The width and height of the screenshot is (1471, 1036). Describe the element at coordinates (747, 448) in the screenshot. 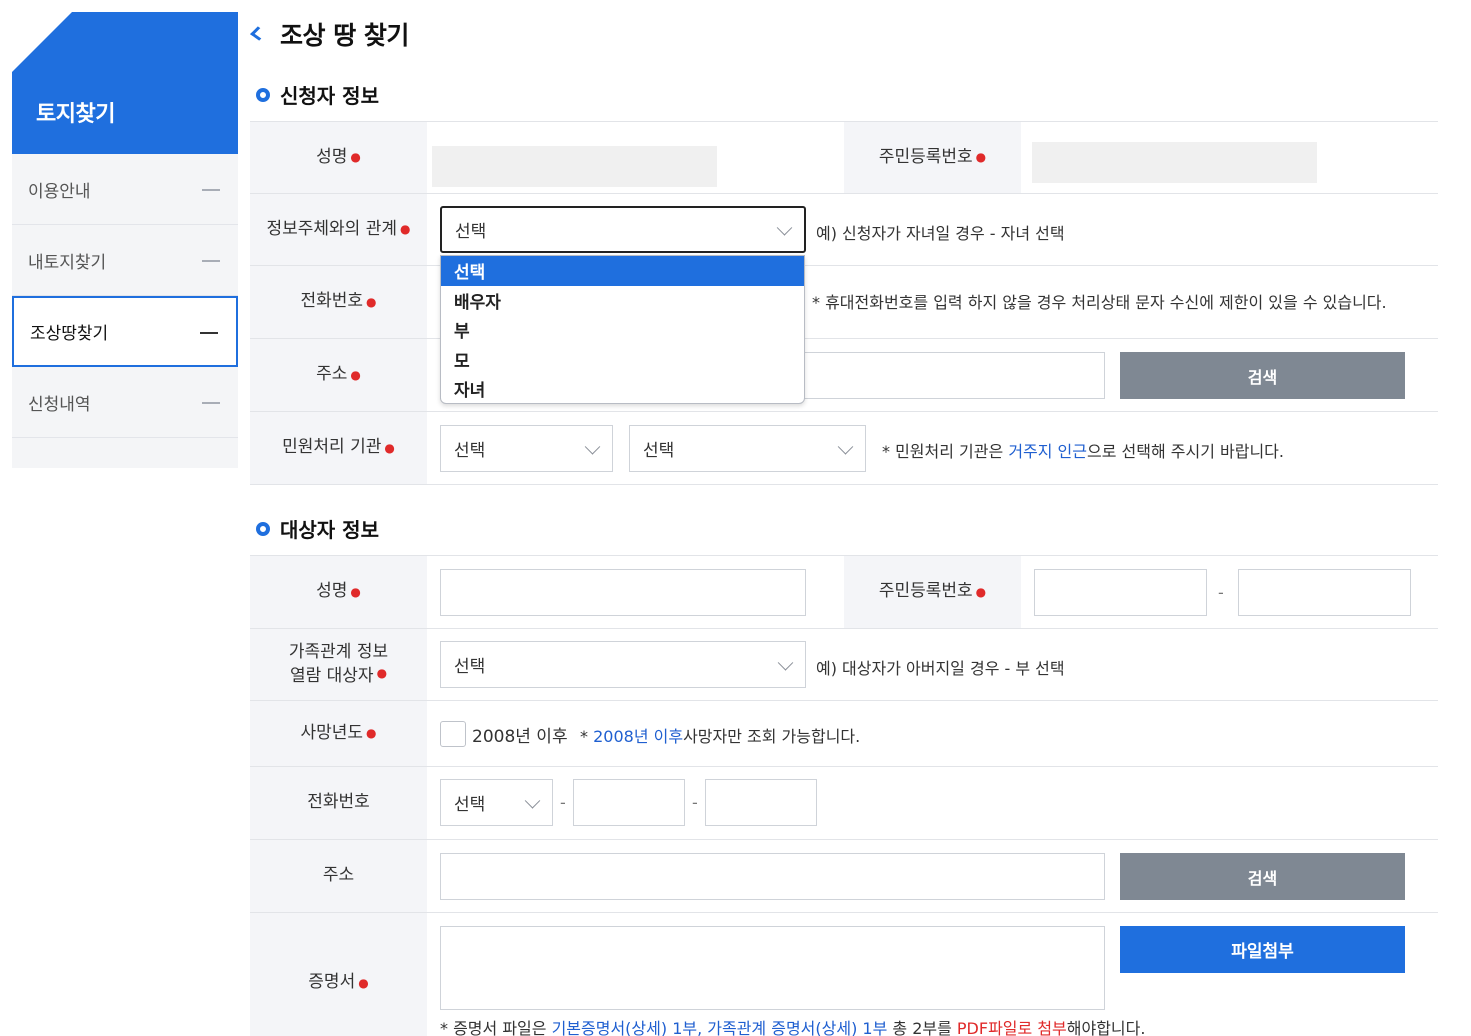

I see `office-select-agency: 선택` at that location.